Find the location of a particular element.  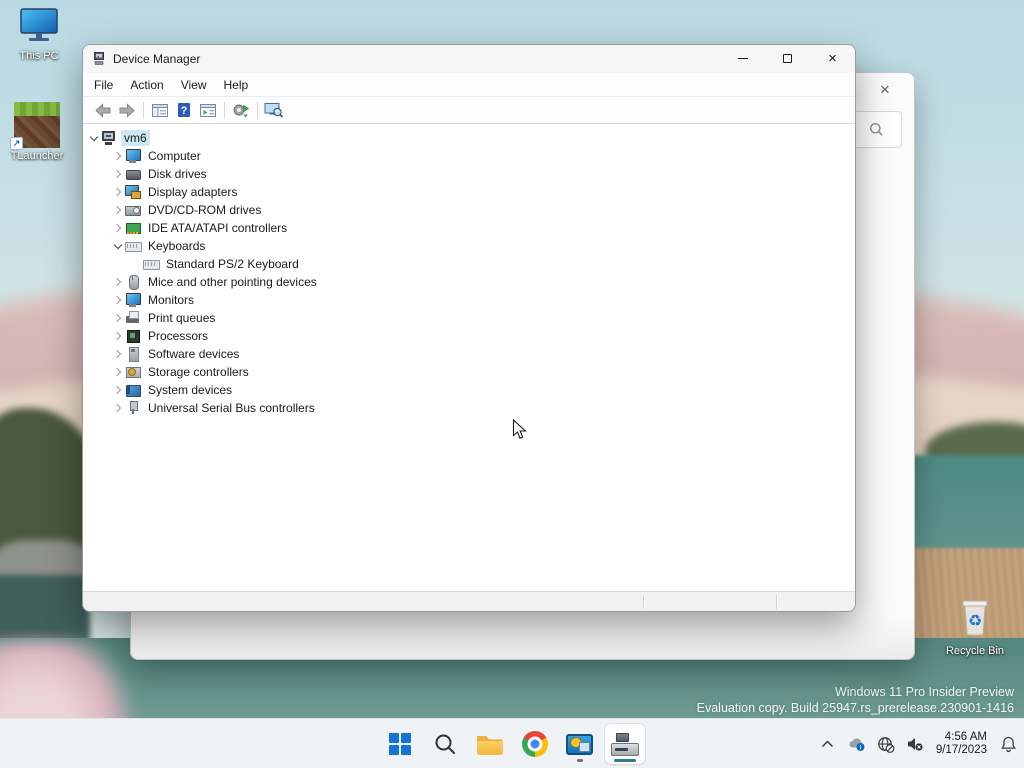

desktop-icon-tlauncher: ↗ TLauncher is located at coordinates (37, 132).